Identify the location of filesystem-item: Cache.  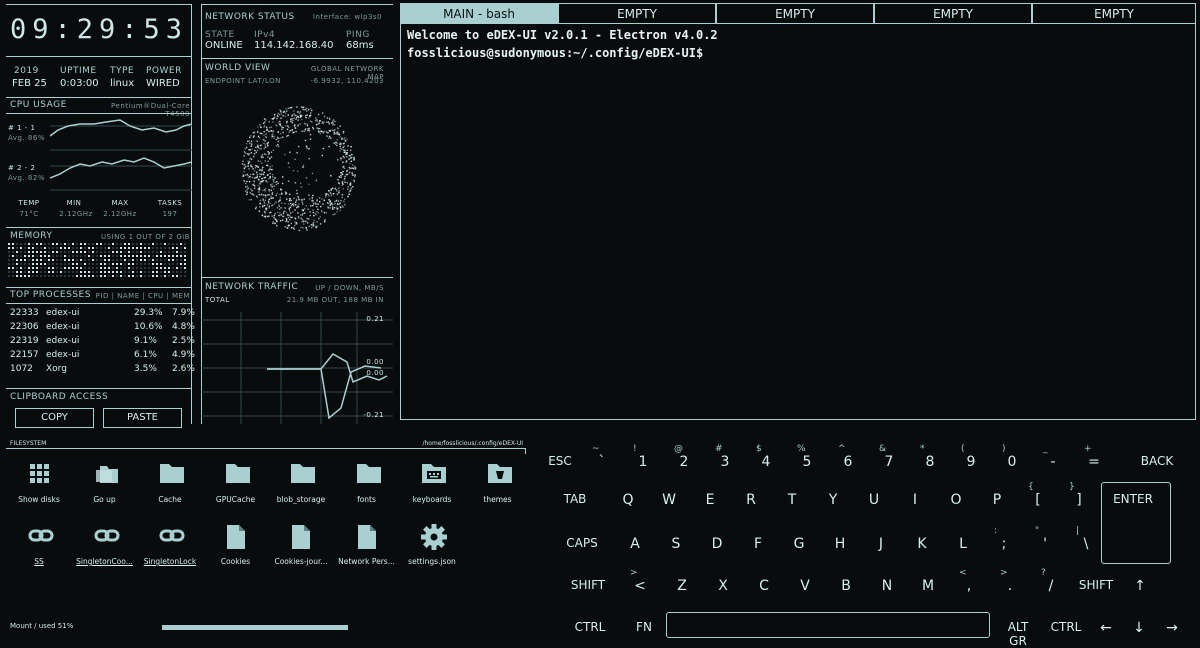
(170, 492).